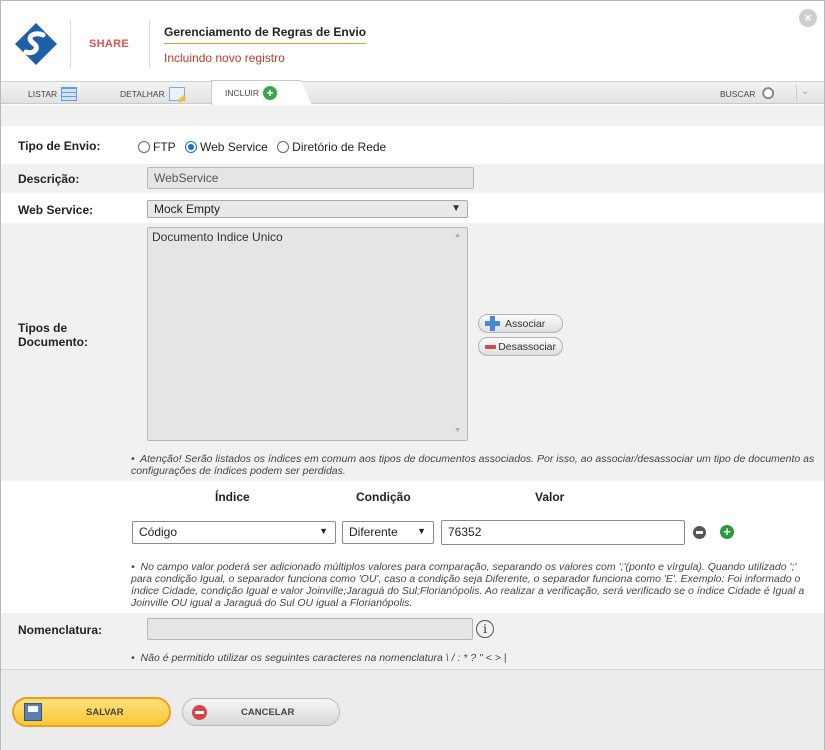  What do you see at coordinates (769, 94) in the screenshot?
I see `search-icon` at bounding box center [769, 94].